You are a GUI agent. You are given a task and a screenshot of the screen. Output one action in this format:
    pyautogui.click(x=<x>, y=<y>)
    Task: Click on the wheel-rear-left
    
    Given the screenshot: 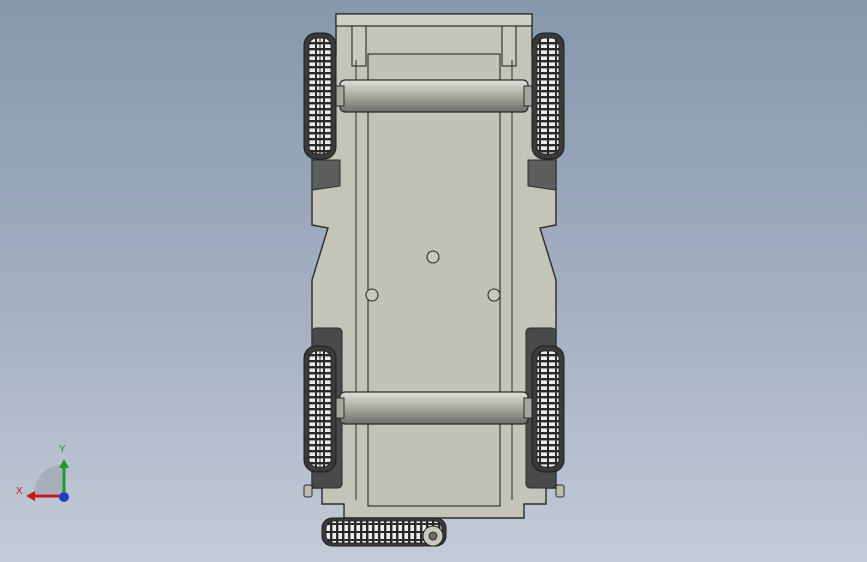 What is the action you would take?
    pyautogui.click(x=320, y=409)
    